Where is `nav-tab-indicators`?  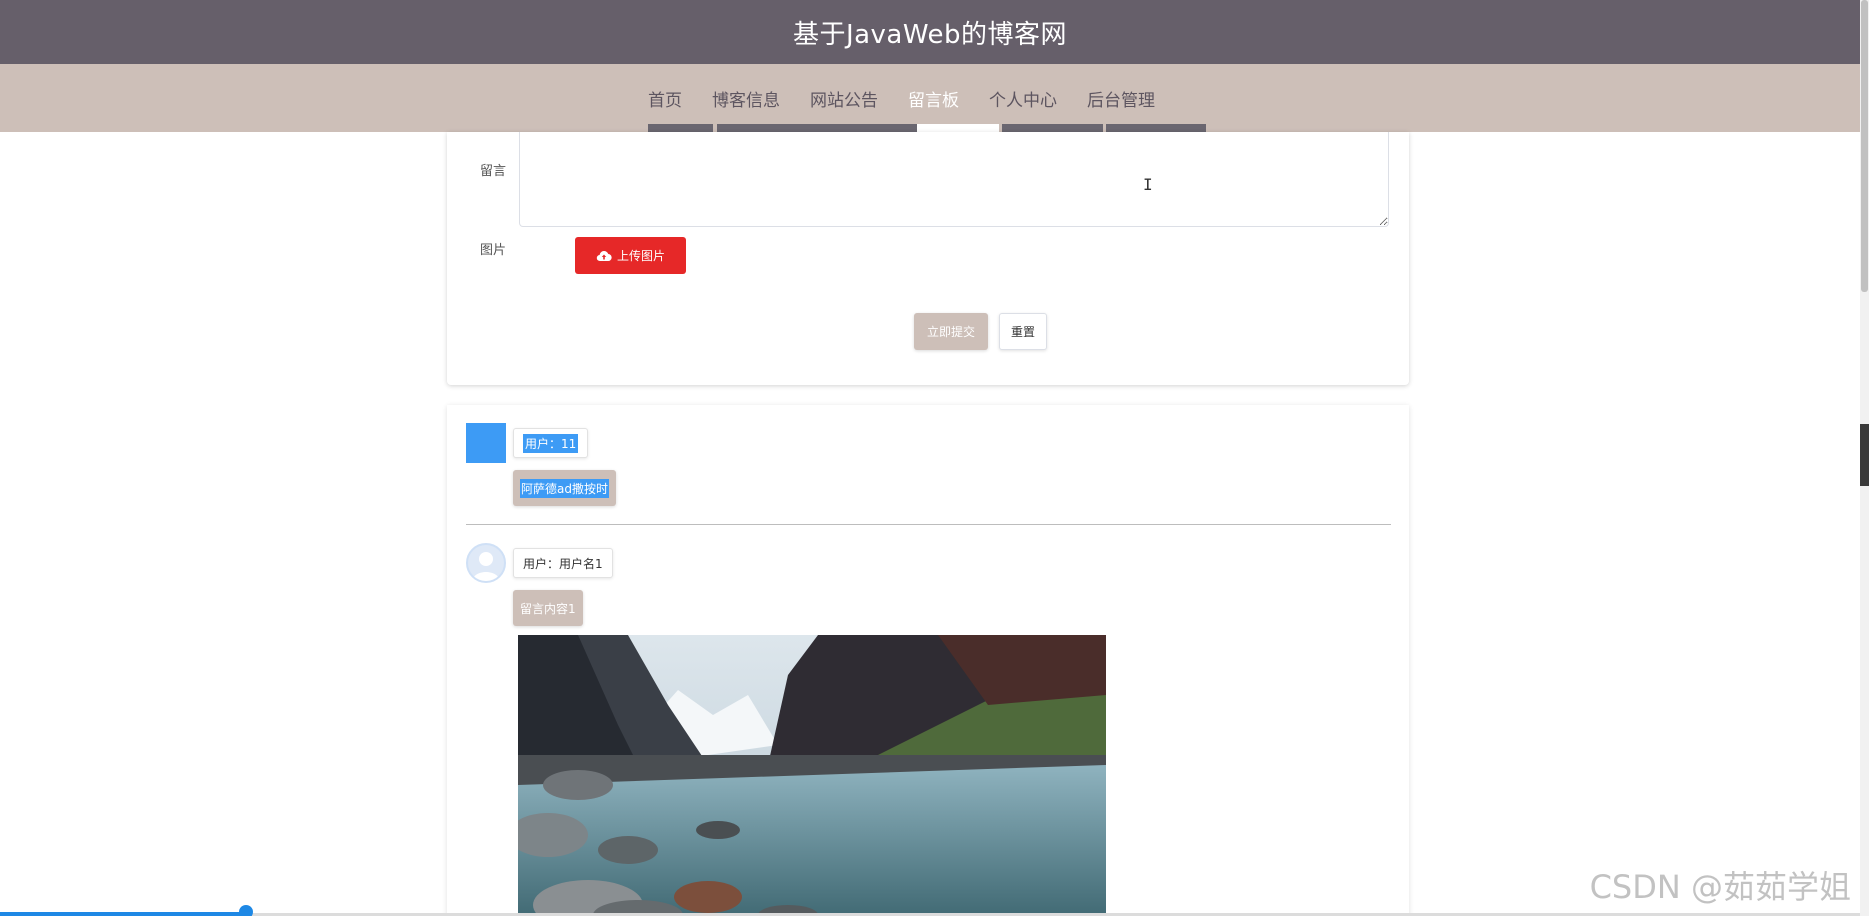
nav-tab-indicators is located at coordinates (930, 128).